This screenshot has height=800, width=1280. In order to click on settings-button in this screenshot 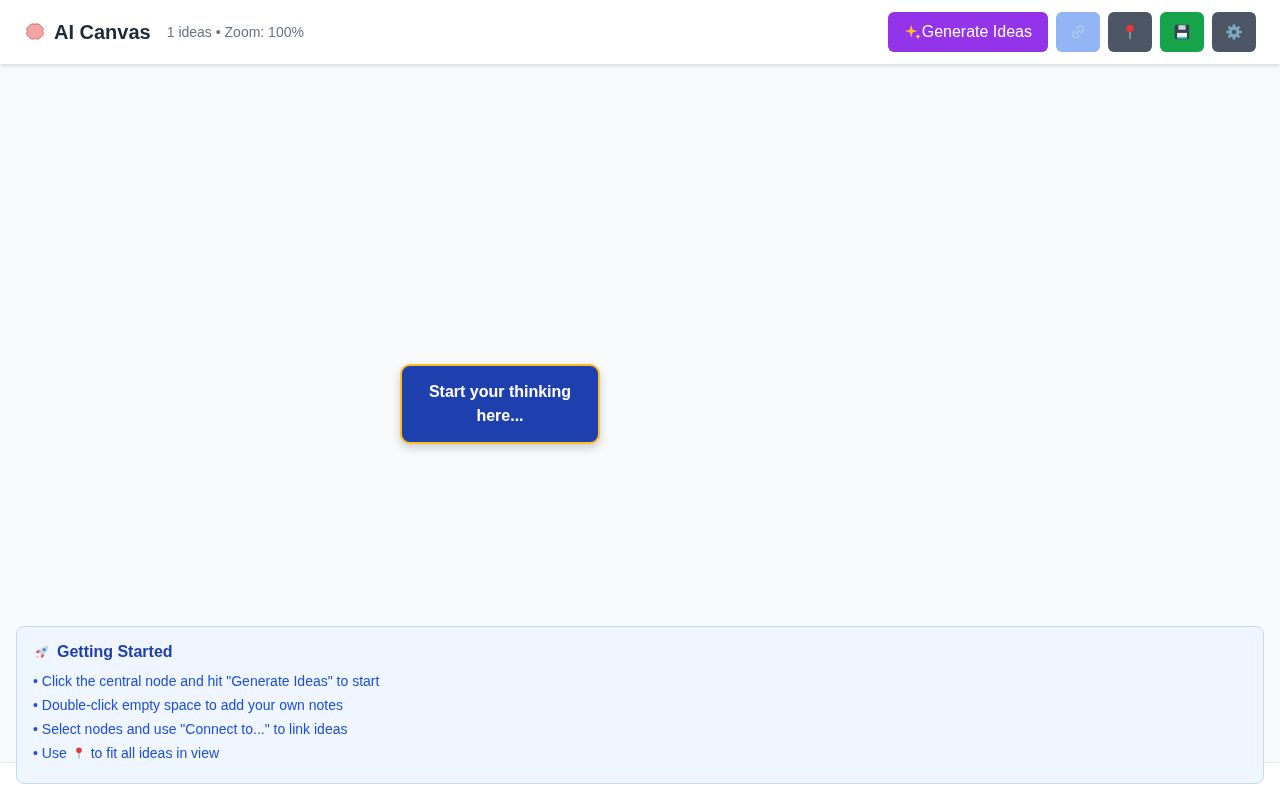, I will do `click(1234, 32)`.